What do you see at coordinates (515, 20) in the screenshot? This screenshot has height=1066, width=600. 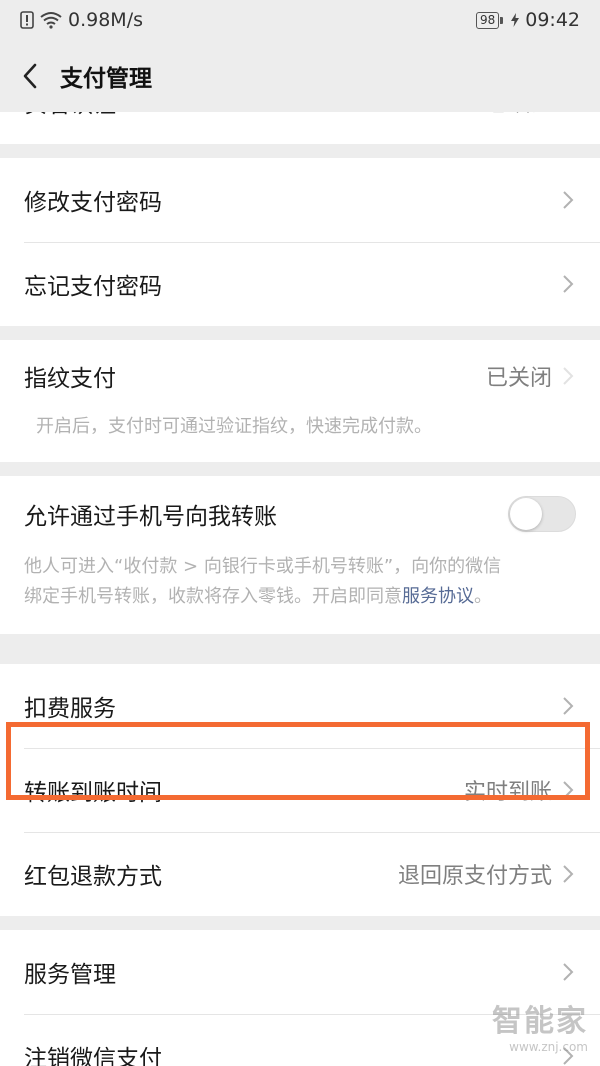 I see `charging-icon` at bounding box center [515, 20].